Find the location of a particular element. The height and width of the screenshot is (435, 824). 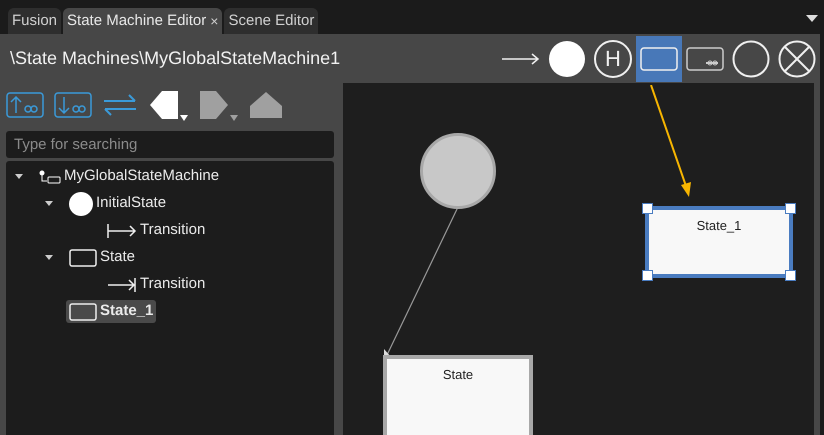

close-tab-button: × is located at coordinates (214, 21).